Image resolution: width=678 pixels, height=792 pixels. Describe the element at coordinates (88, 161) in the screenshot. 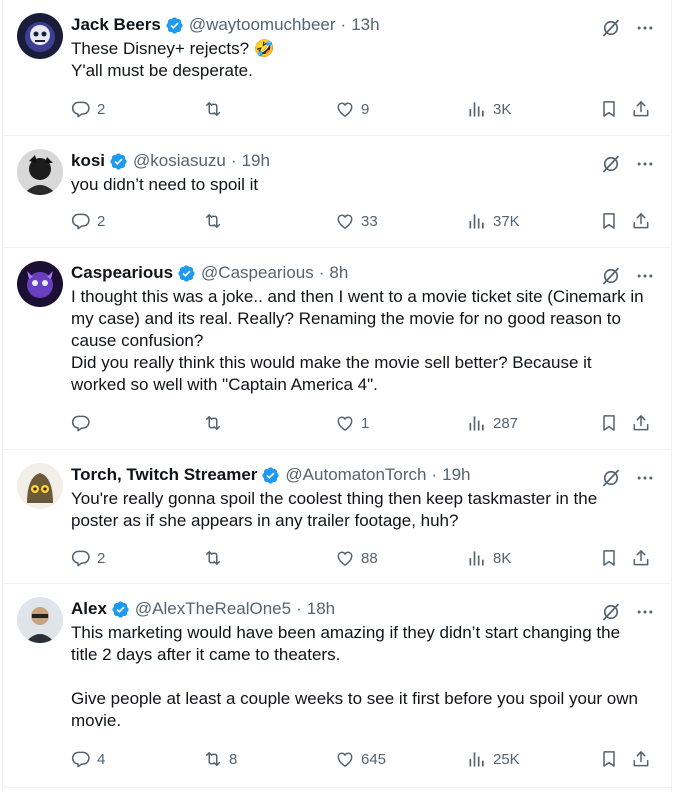

I see `author-name: kosi` at that location.